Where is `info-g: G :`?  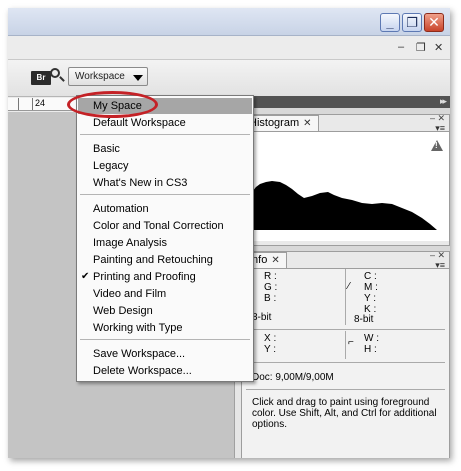
info-g: G : is located at coordinates (271, 287).